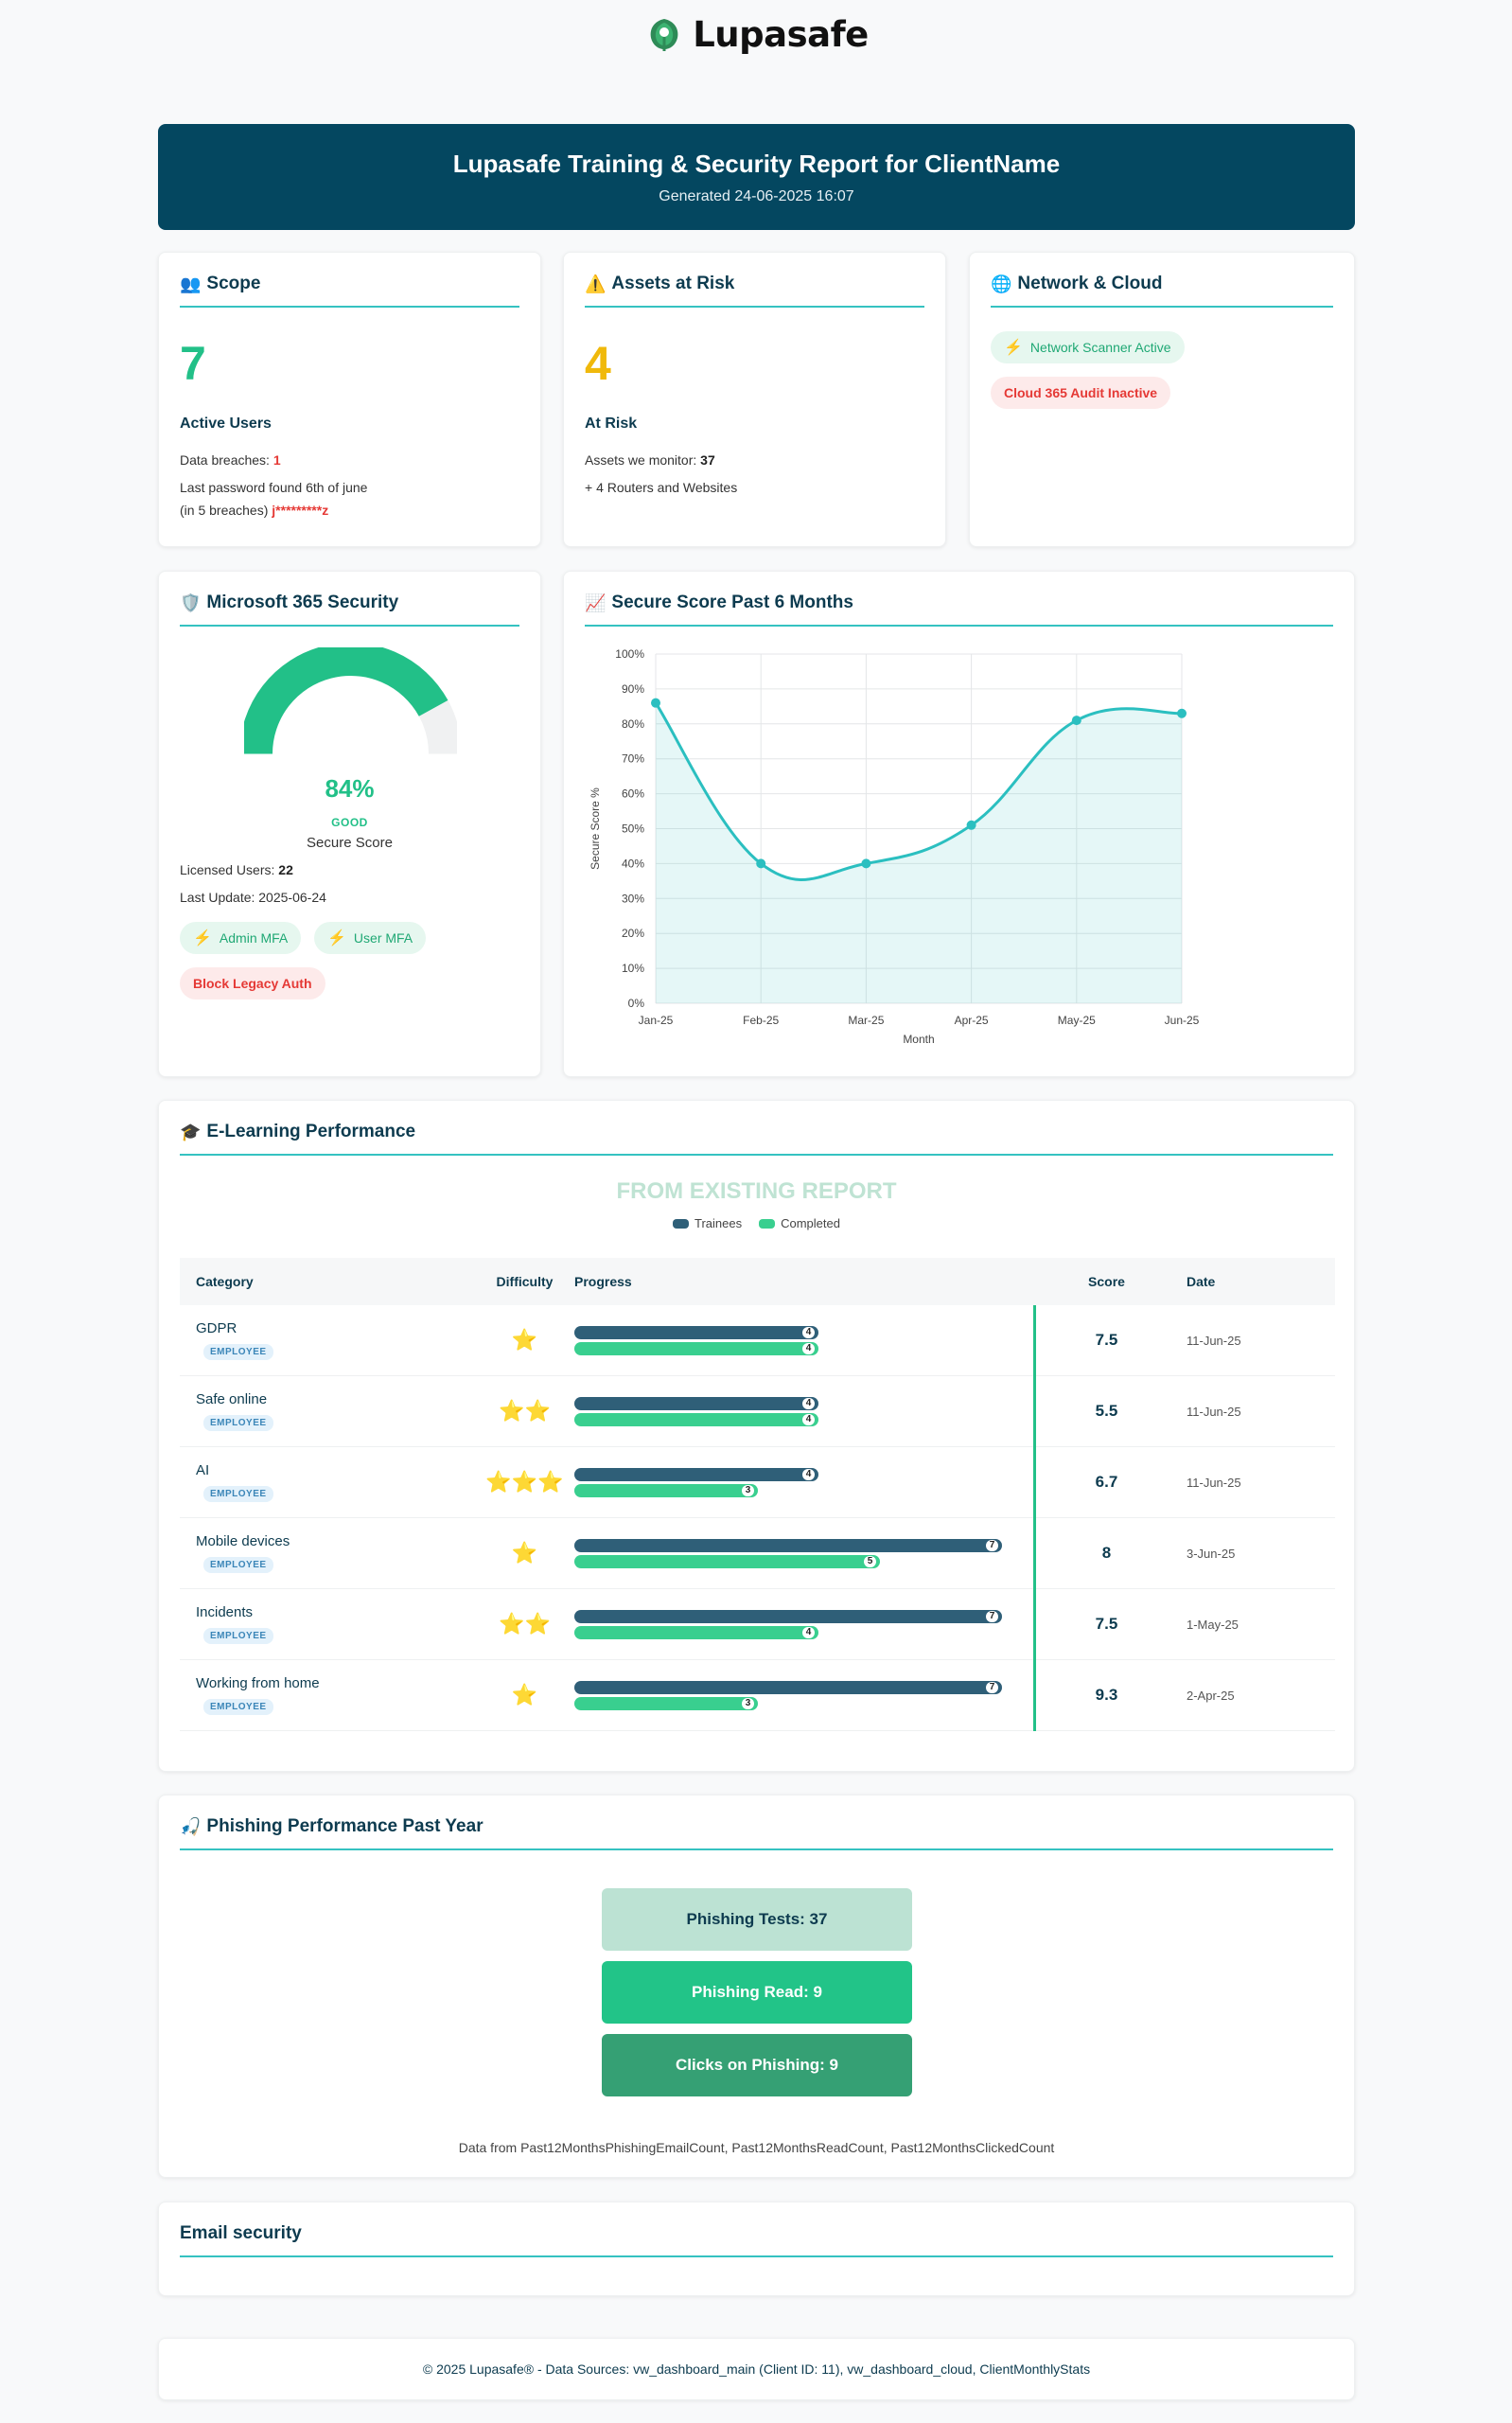 The height and width of the screenshot is (2423, 1512). I want to click on graduation-cap-icon: 🎓, so click(191, 1132).